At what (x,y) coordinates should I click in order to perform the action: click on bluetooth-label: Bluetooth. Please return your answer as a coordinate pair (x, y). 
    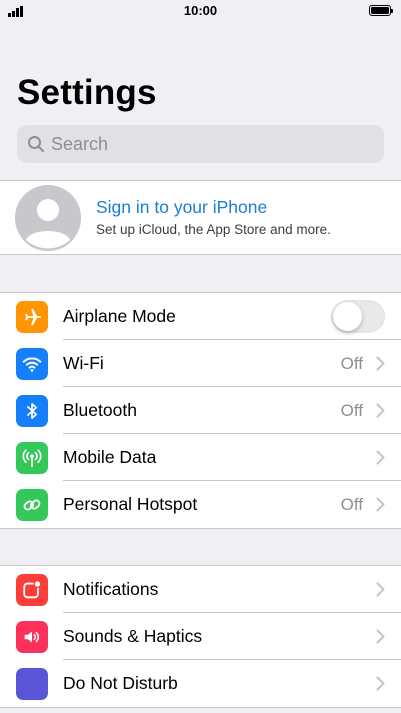
    Looking at the image, I should click on (100, 410).